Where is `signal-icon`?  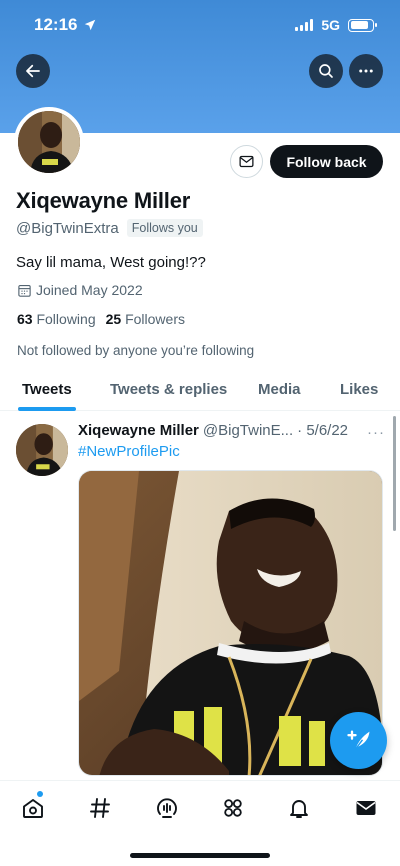 signal-icon is located at coordinates (304, 25).